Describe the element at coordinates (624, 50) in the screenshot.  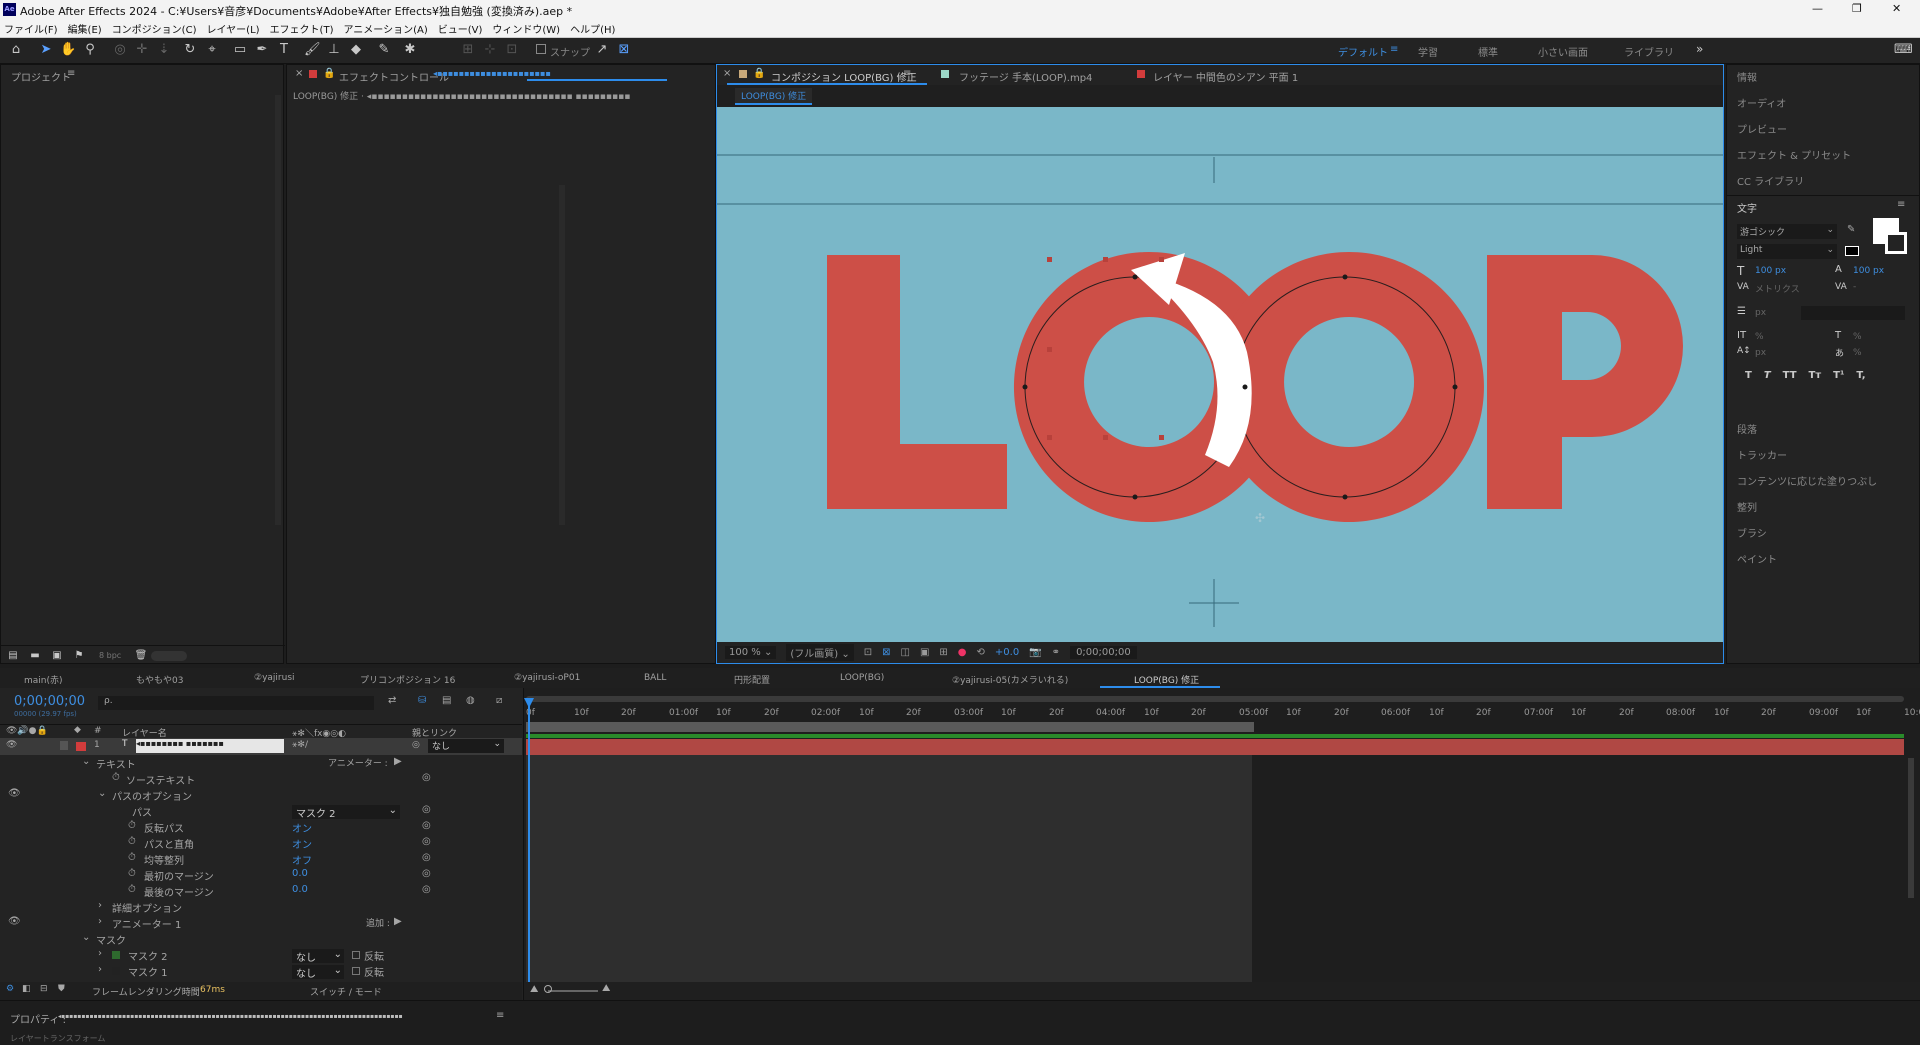
I see `snap-grid-icon: ⊠` at that location.